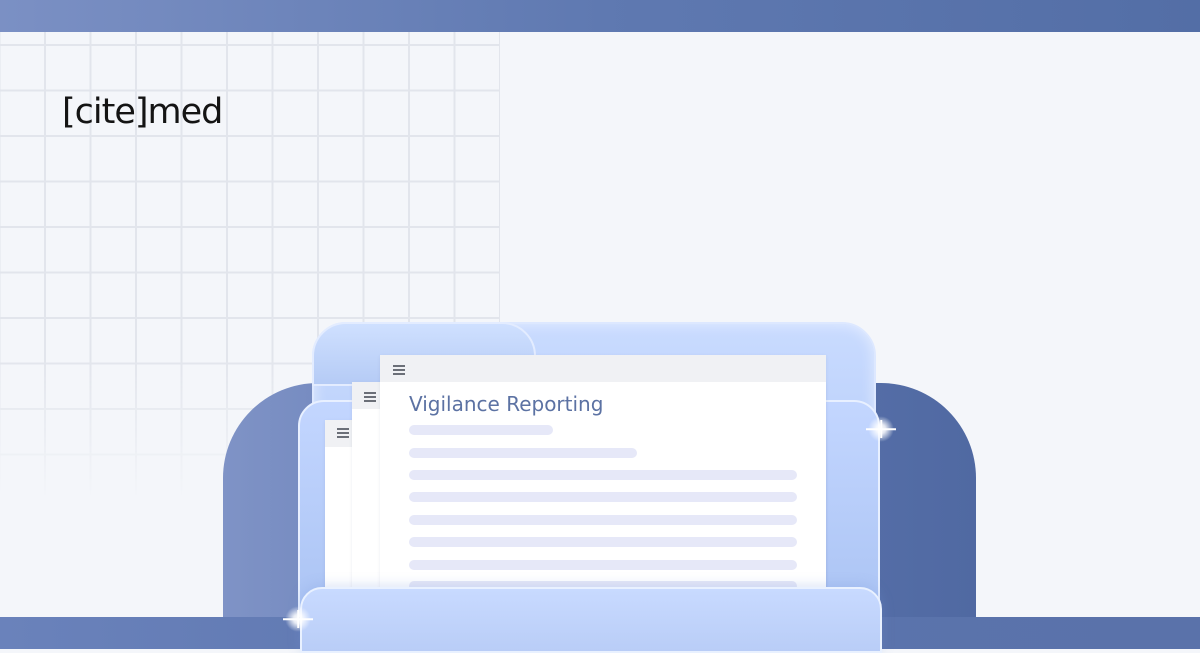 This screenshot has width=1200, height=653. I want to click on top-banner-bar, so click(600, 16).